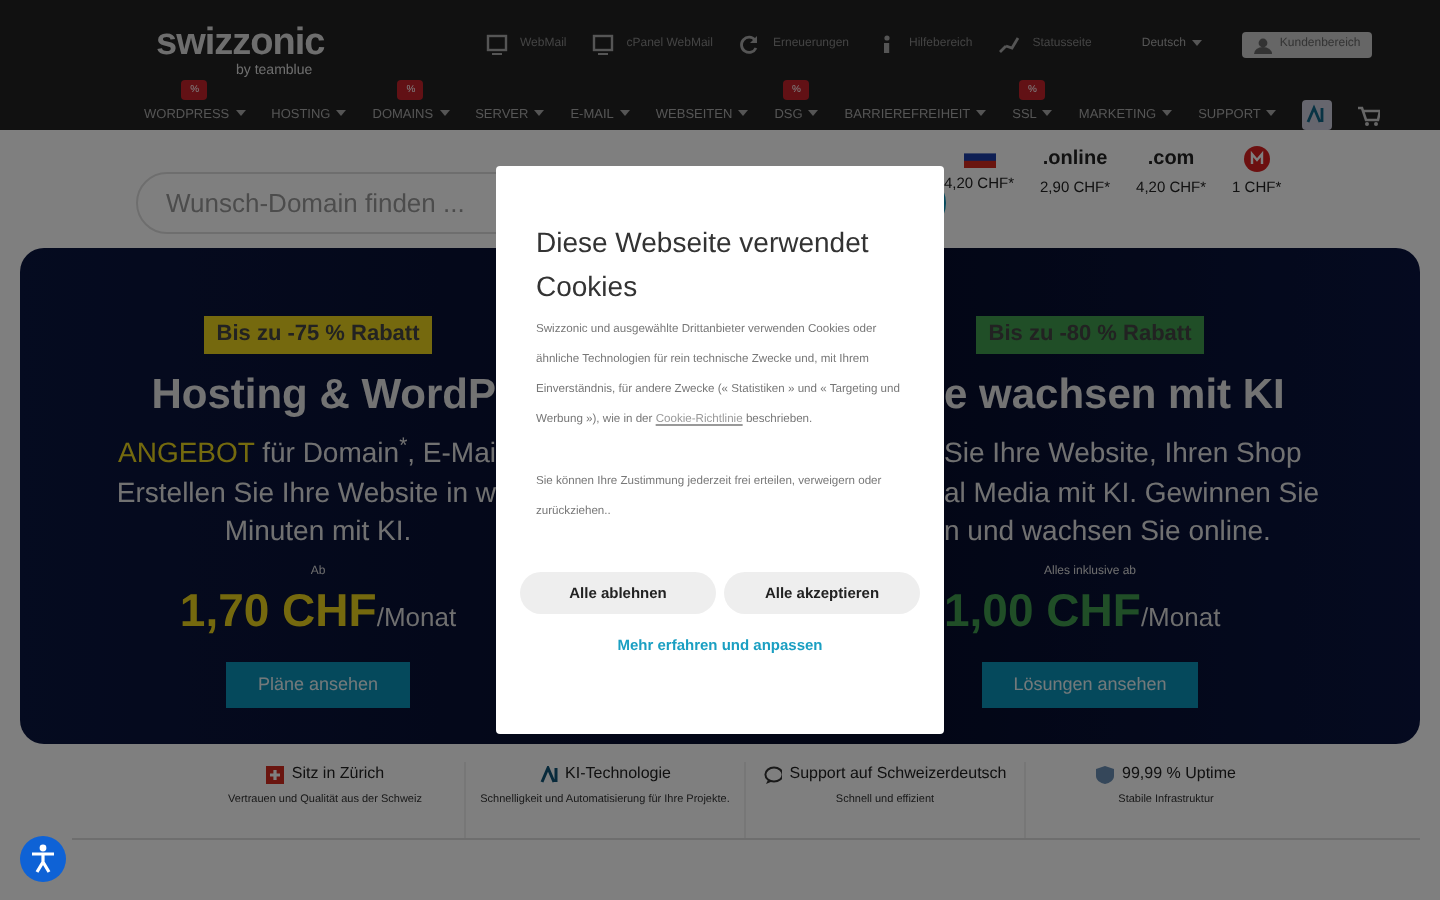 This screenshot has height=900, width=1440. Describe the element at coordinates (338, 774) in the screenshot. I see `feature-title: Sitz in Zürich` at that location.